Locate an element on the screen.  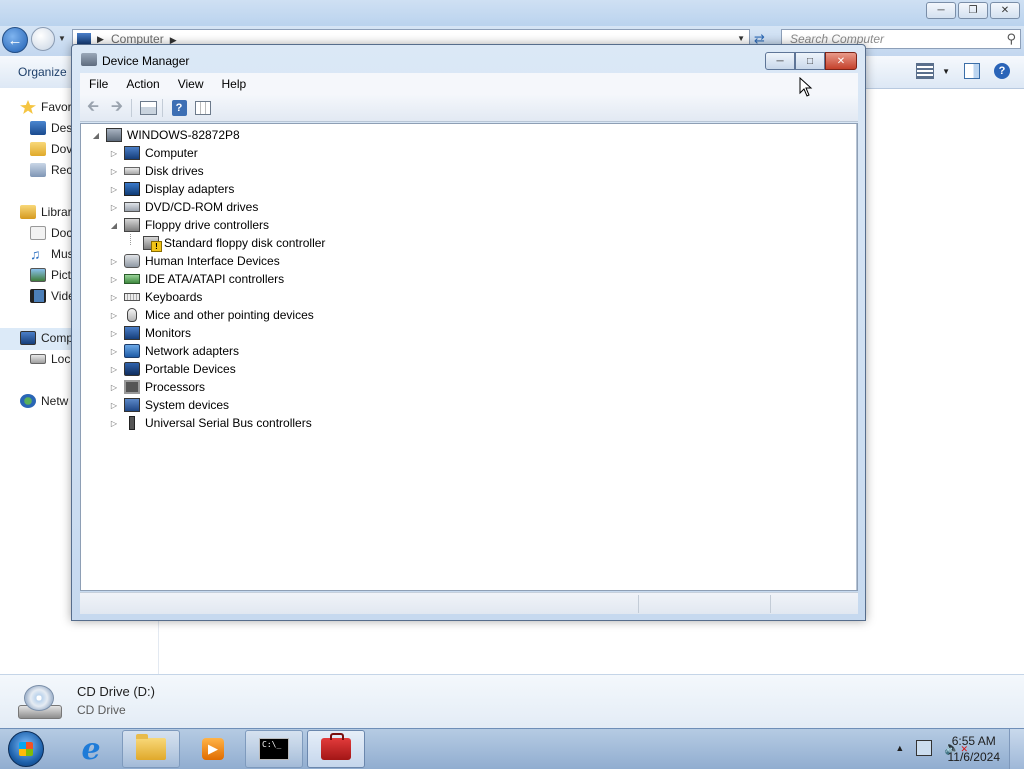
tree-item-keyboards: ▷ Keyboards is located at coordinates (155, 297).